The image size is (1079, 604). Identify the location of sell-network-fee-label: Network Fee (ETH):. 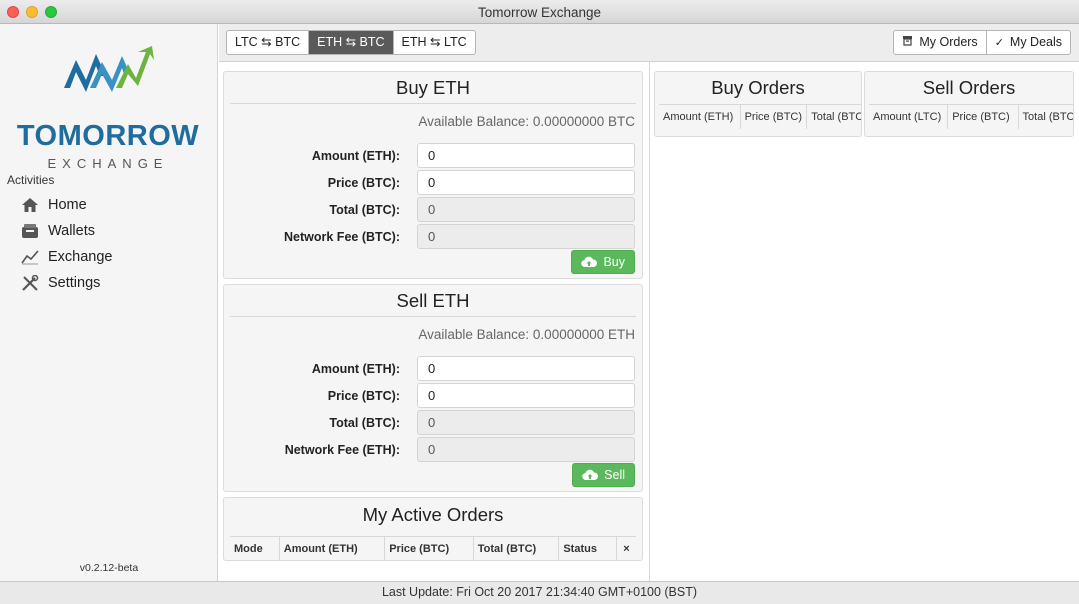
(342, 450).